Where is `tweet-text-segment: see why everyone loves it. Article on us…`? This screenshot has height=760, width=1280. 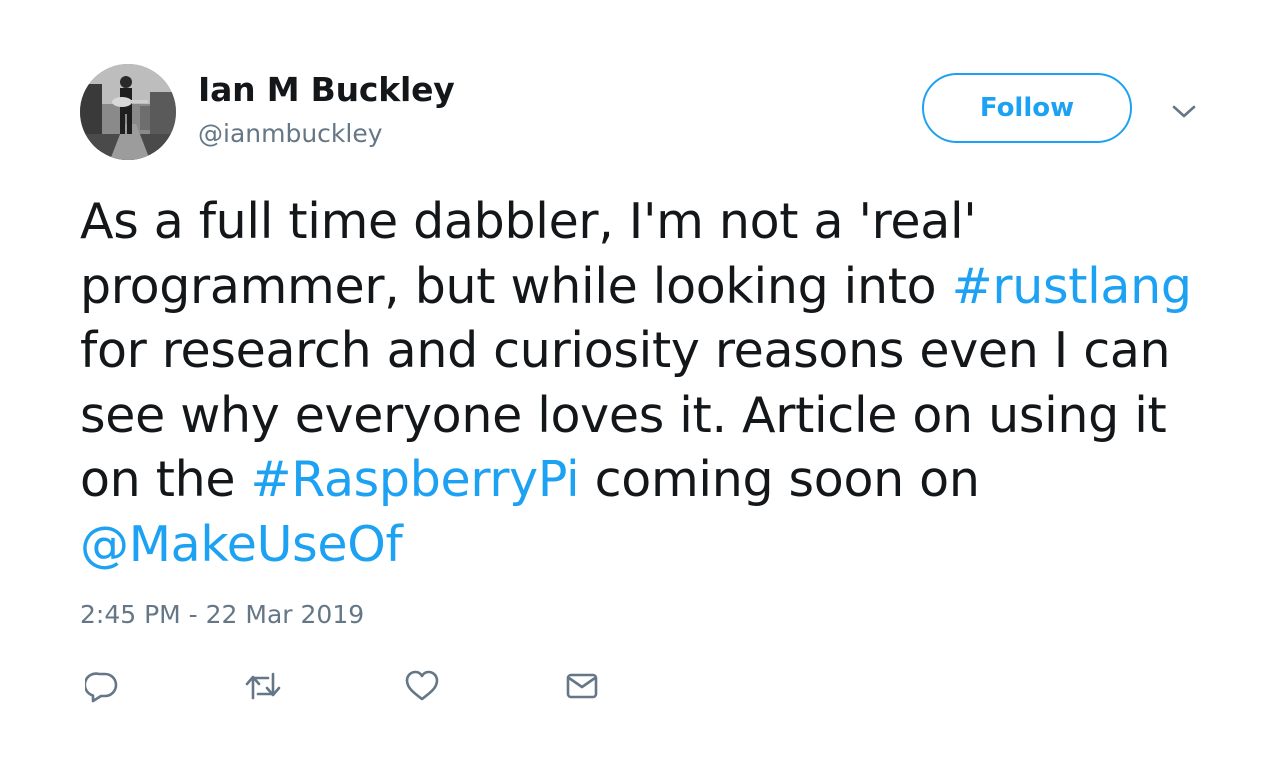
tweet-text-segment: see why everyone loves it. Article on us… is located at coordinates (623, 415).